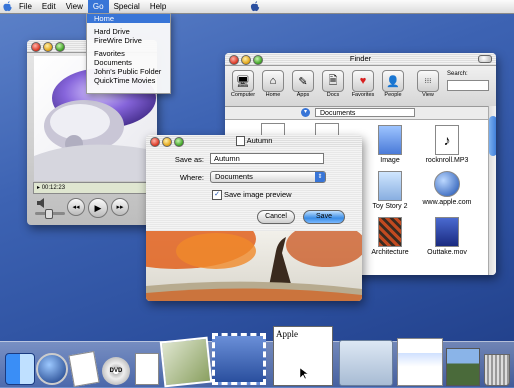  Describe the element at coordinates (52, 367) in the screenshot. I see `quicktime-icon` at that location.